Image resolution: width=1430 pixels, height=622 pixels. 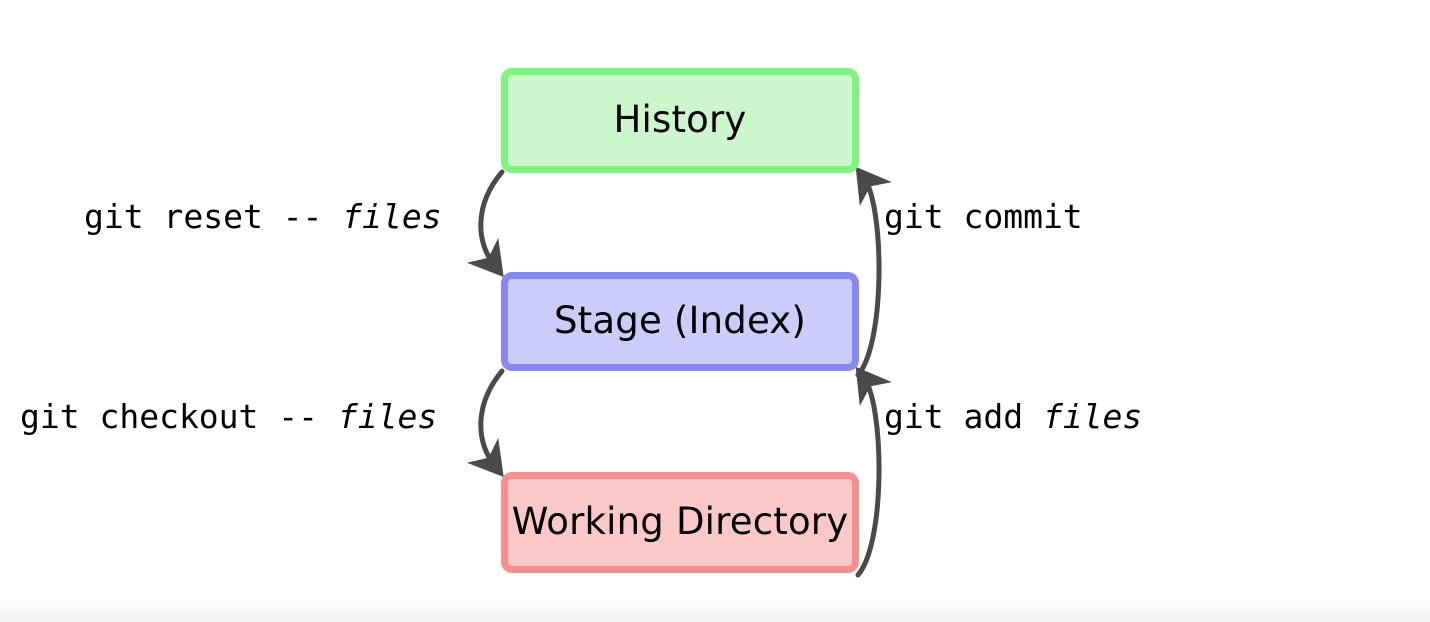 I want to click on command-label-git-reset: git reset -- files, so click(x=263, y=216).